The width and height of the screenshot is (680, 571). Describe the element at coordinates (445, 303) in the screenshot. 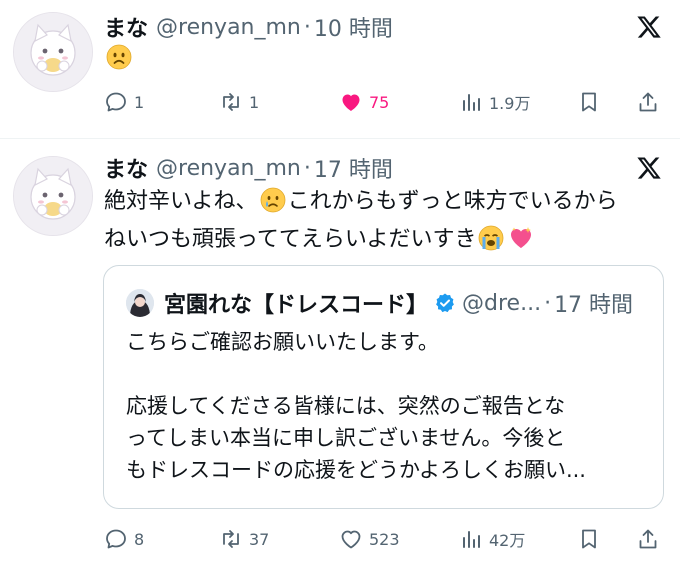

I see `verified-badge-icon` at that location.